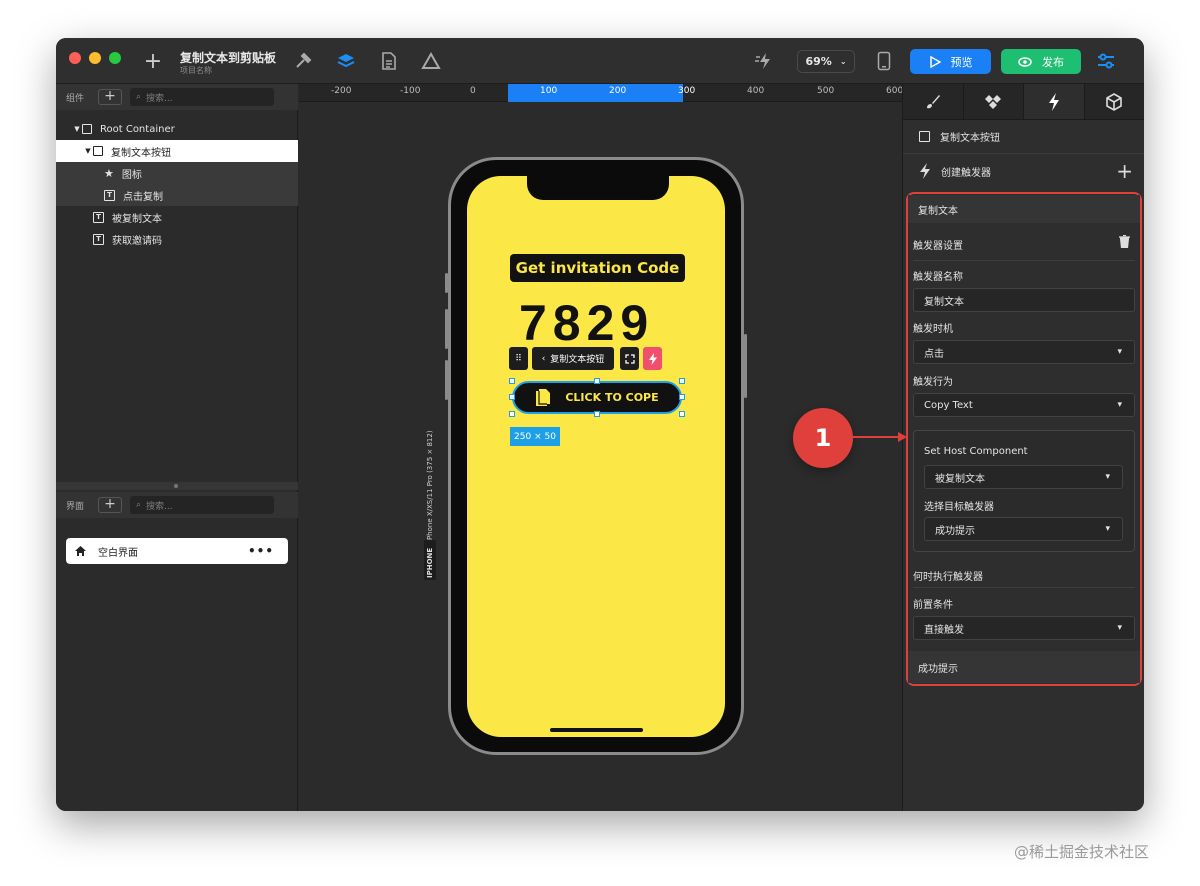  Describe the element at coordinates (959, 507) in the screenshot. I see `target-trigger-label: 选择目标触发器` at that location.